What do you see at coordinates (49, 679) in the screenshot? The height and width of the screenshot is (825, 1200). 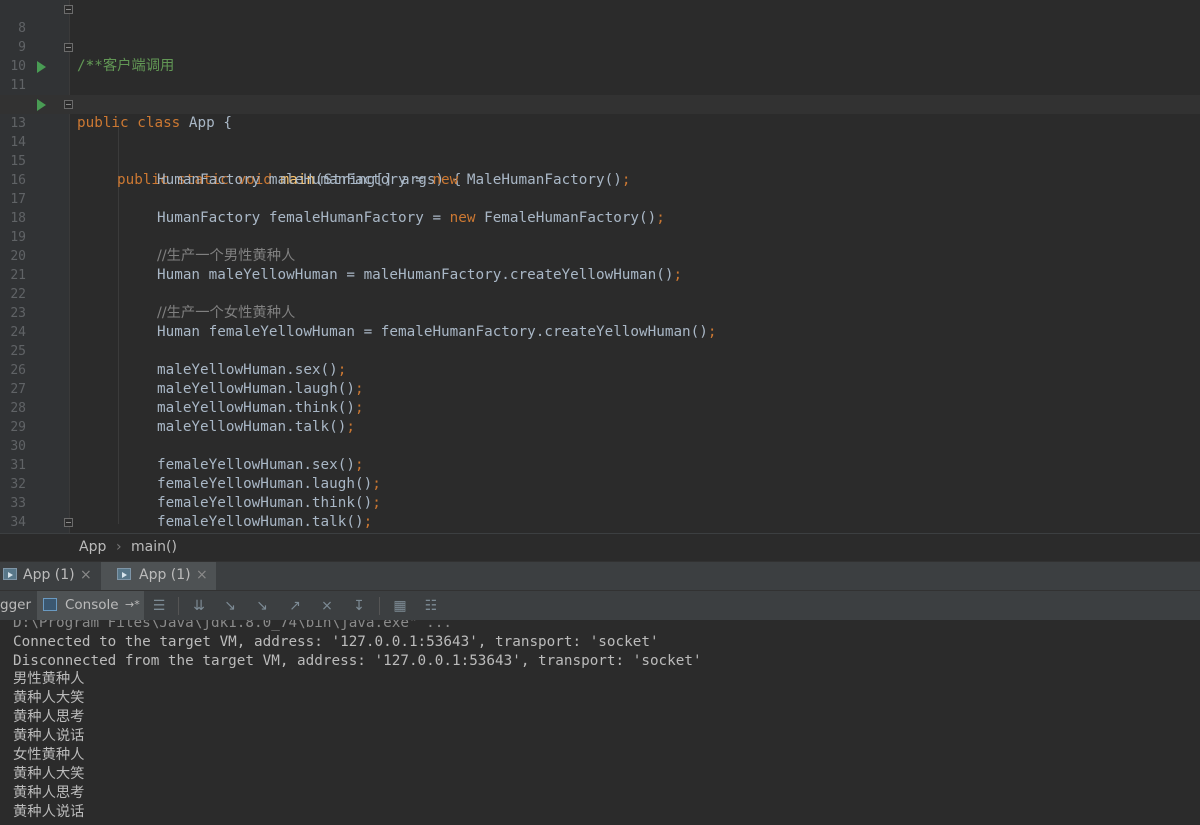 I see `console-line: 男性黄种人` at bounding box center [49, 679].